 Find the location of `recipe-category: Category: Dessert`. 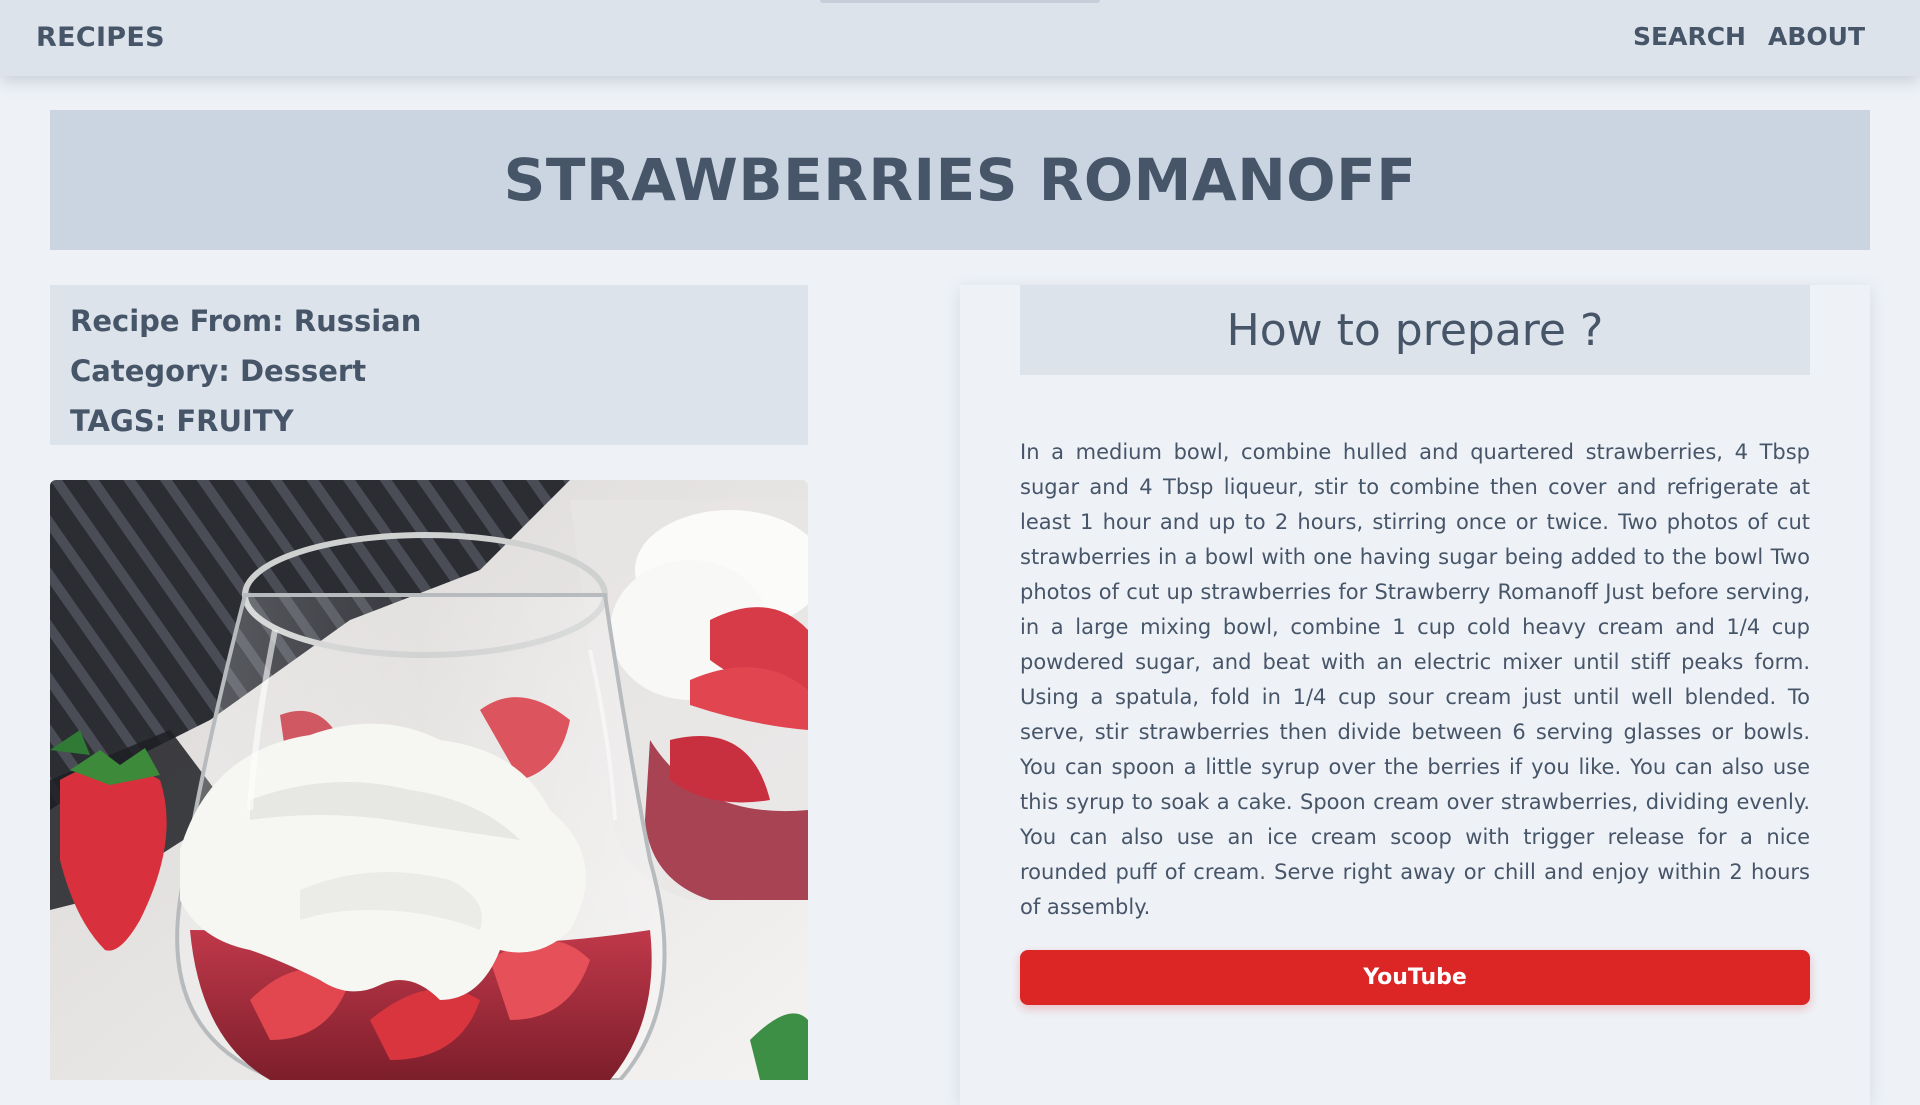

recipe-category: Category: Dessert is located at coordinates (218, 371).